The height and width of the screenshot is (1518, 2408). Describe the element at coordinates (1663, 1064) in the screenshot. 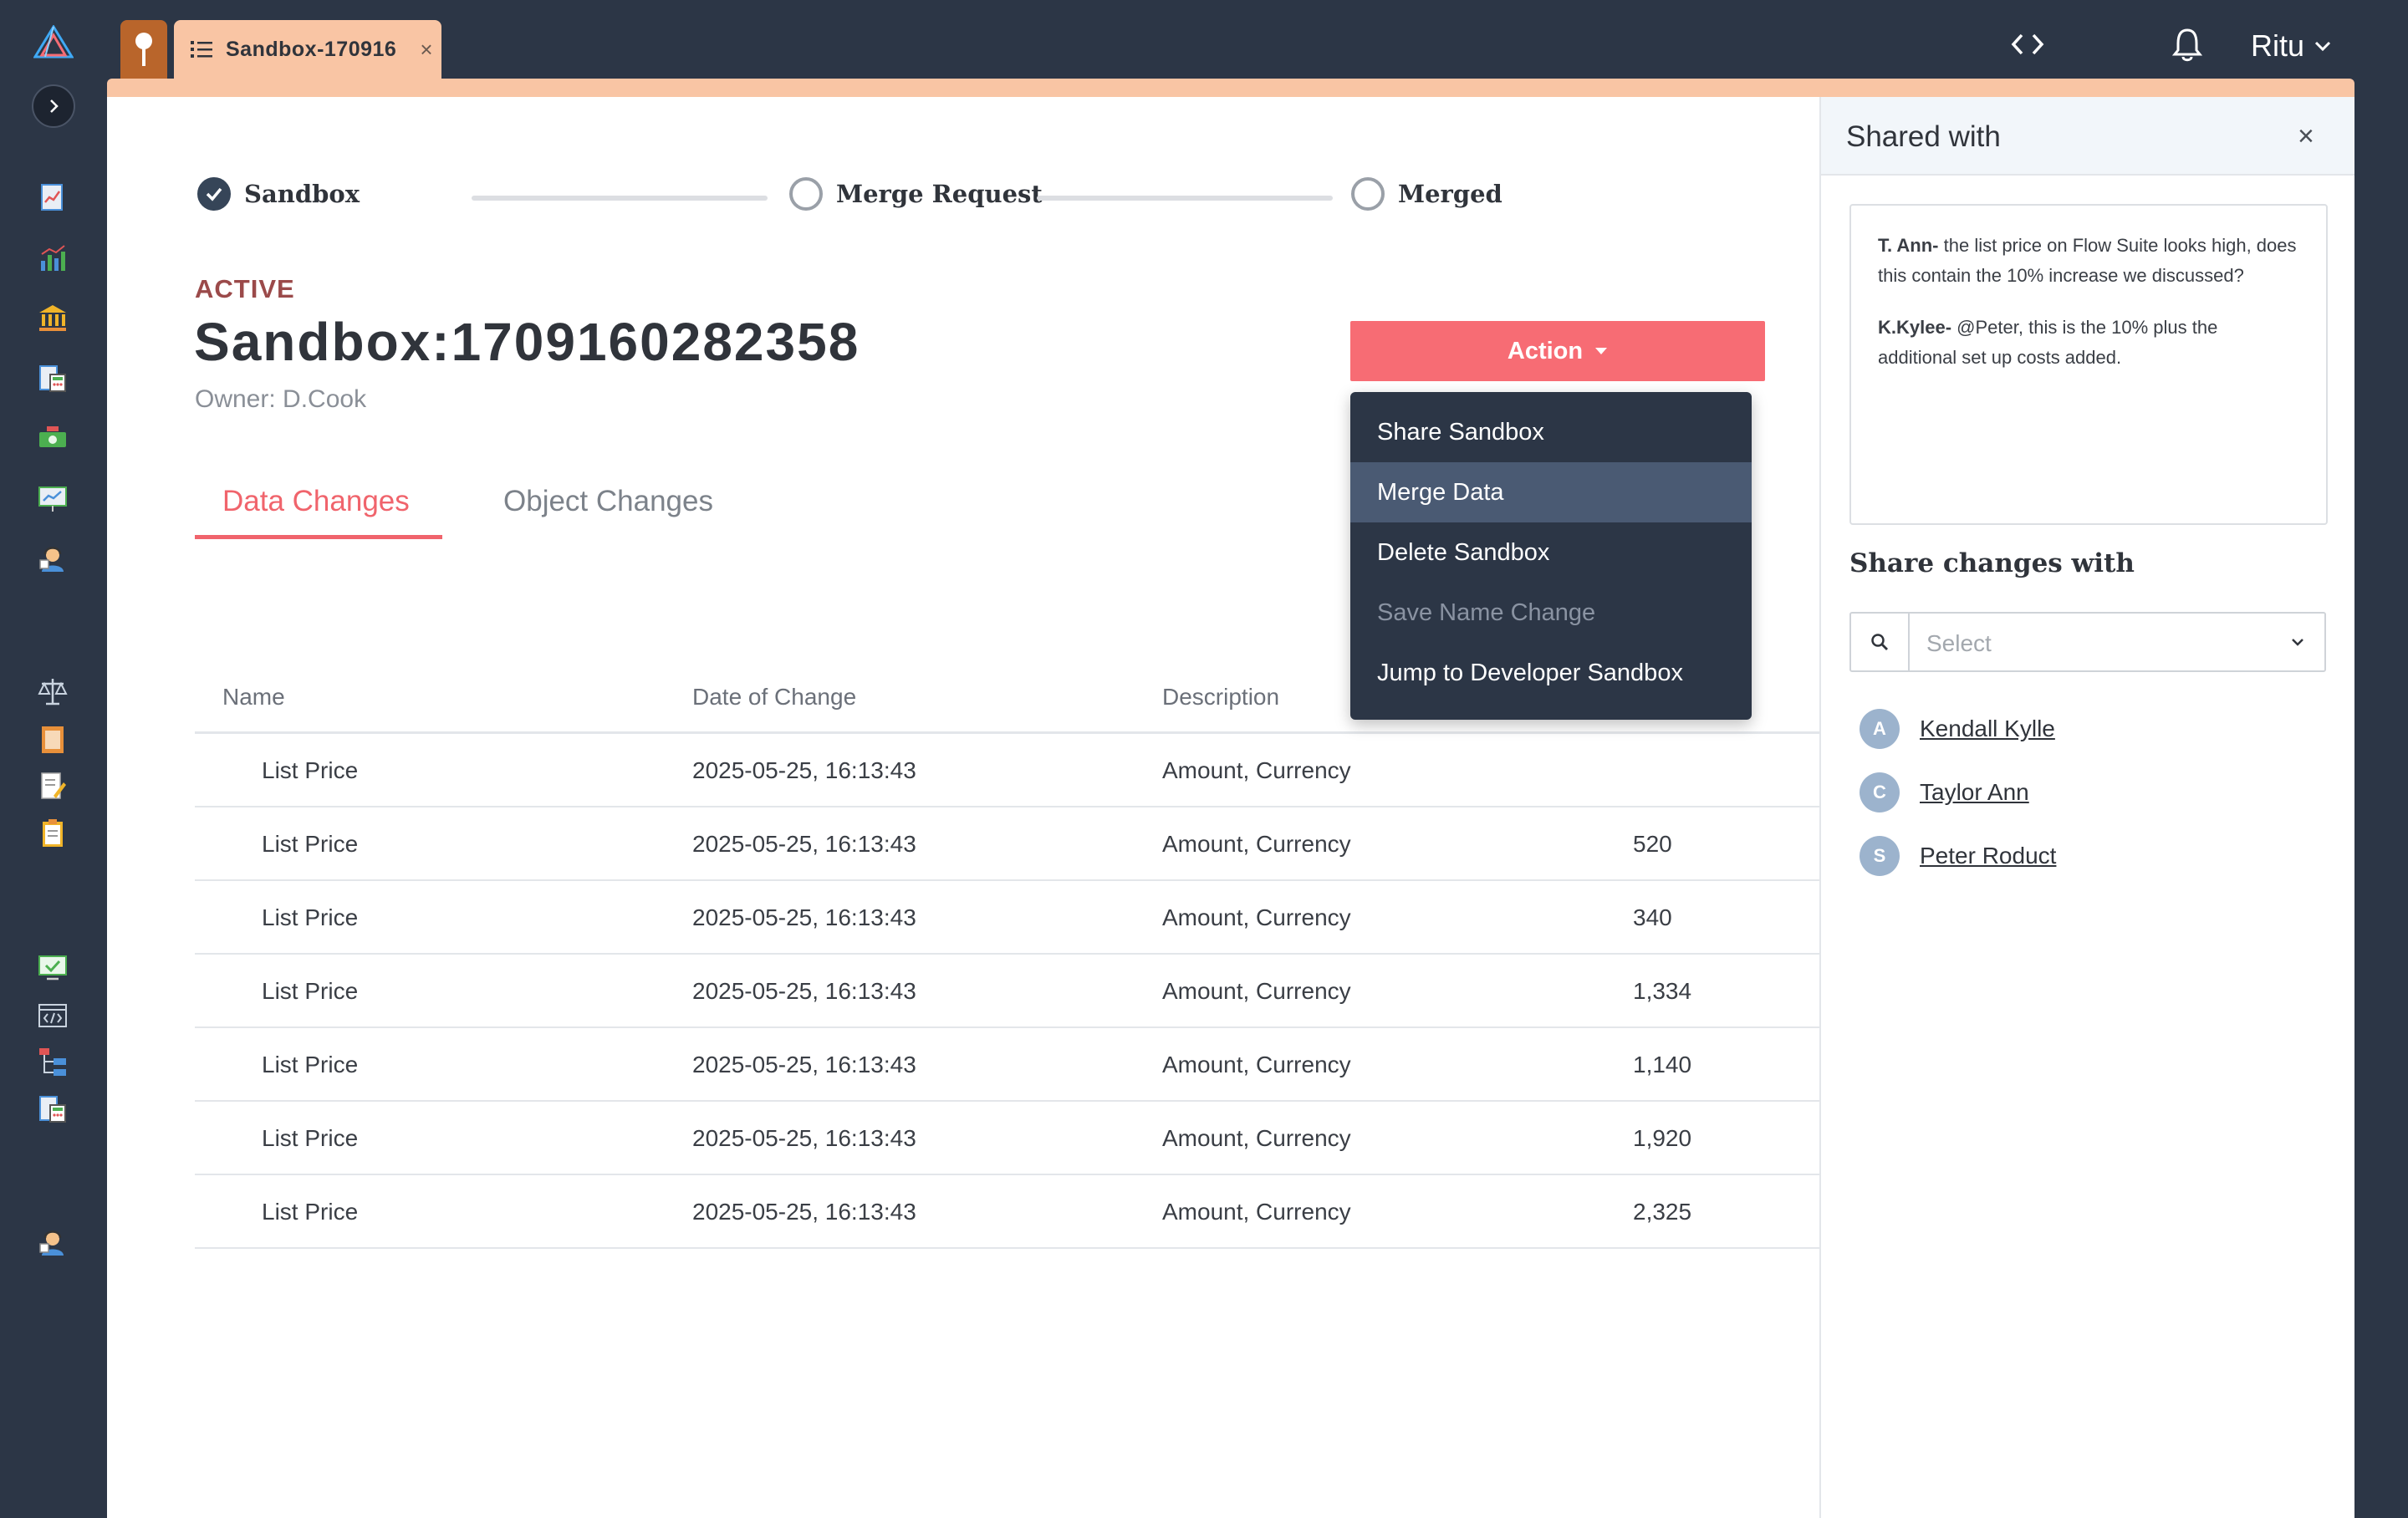

I see `cell-value: 1,140` at that location.